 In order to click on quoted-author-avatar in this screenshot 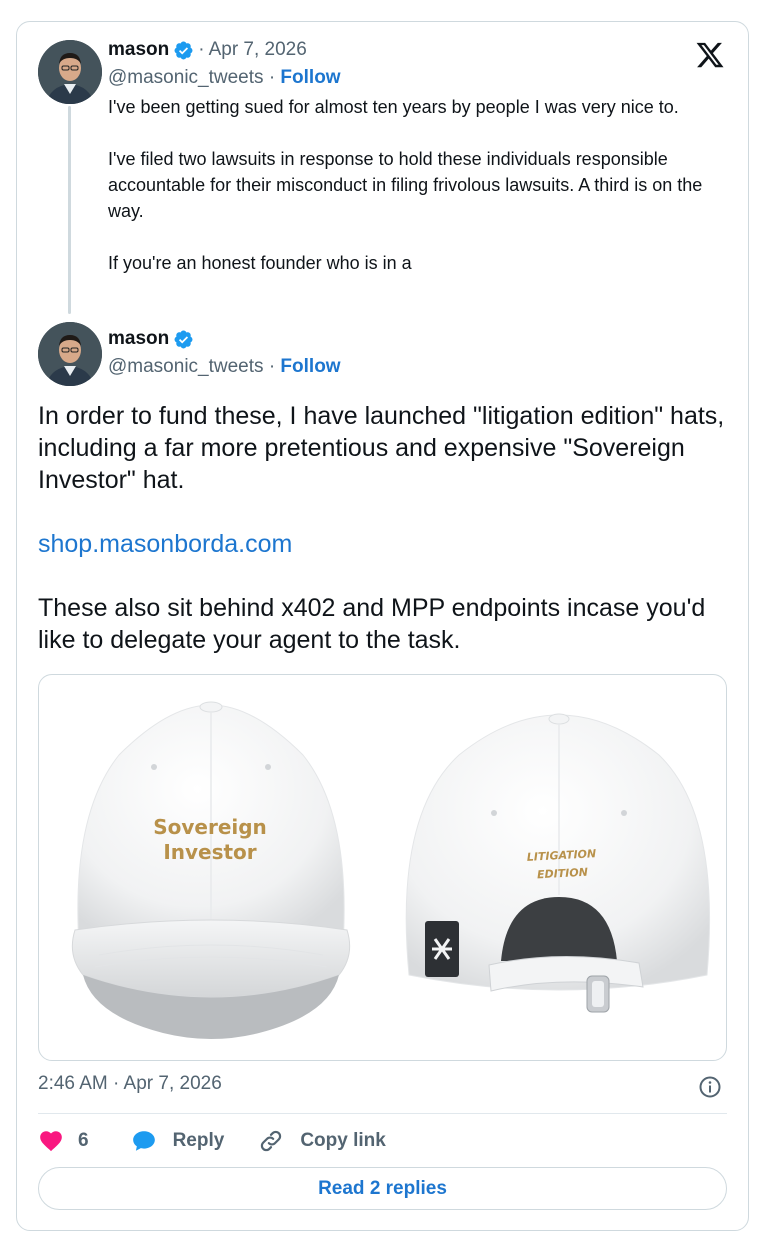, I will do `click(70, 72)`.